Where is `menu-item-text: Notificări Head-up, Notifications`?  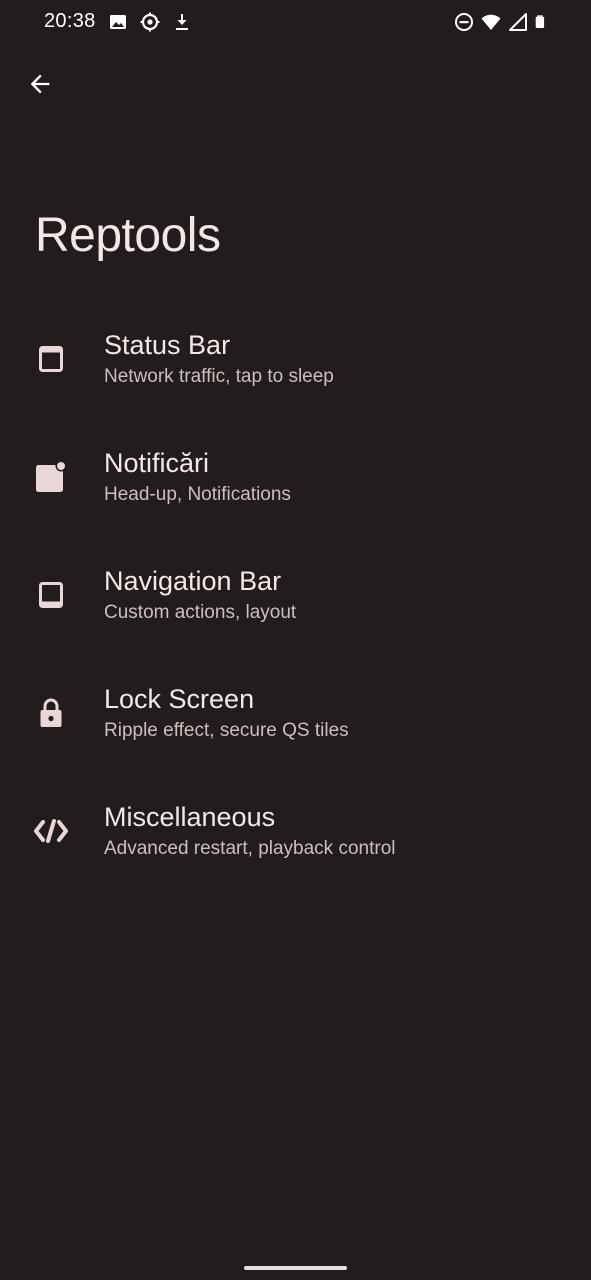
menu-item-text: Notificări Head-up, Notifications is located at coordinates (197, 477).